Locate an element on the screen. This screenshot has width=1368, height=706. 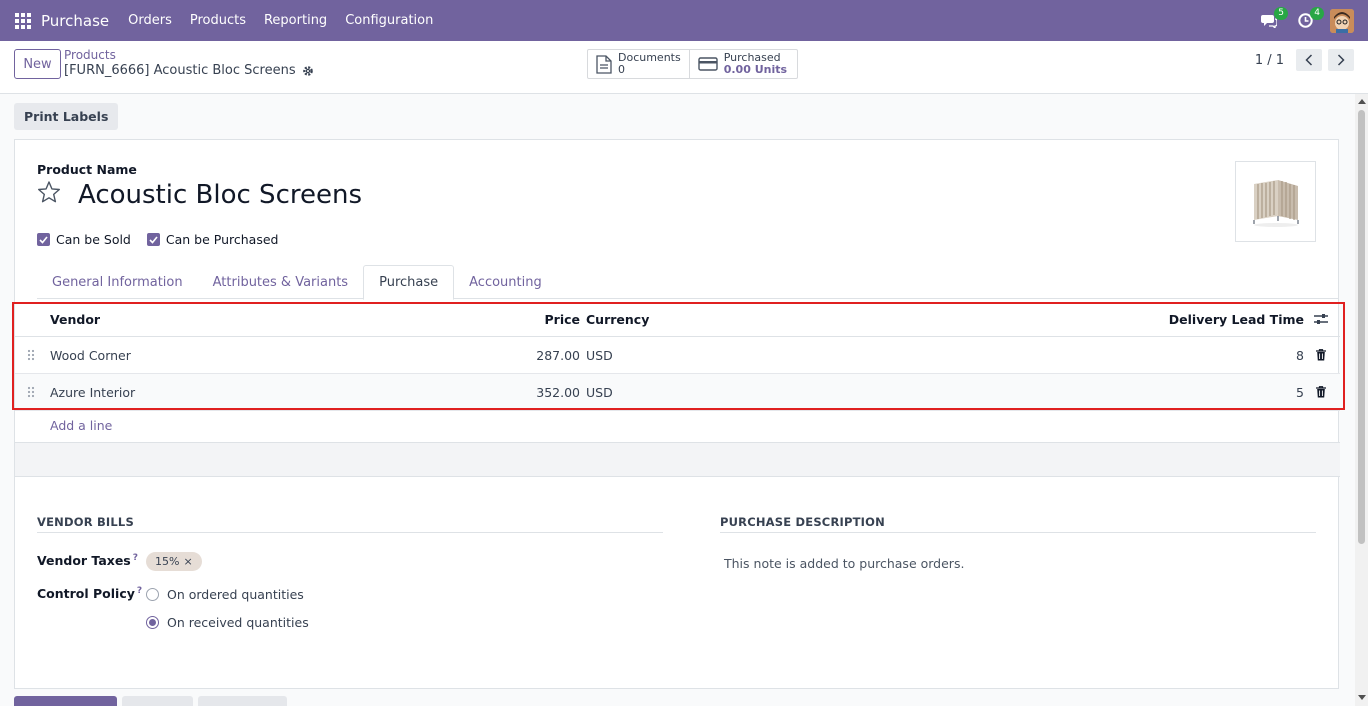
favorite-star-icon is located at coordinates (49, 192).